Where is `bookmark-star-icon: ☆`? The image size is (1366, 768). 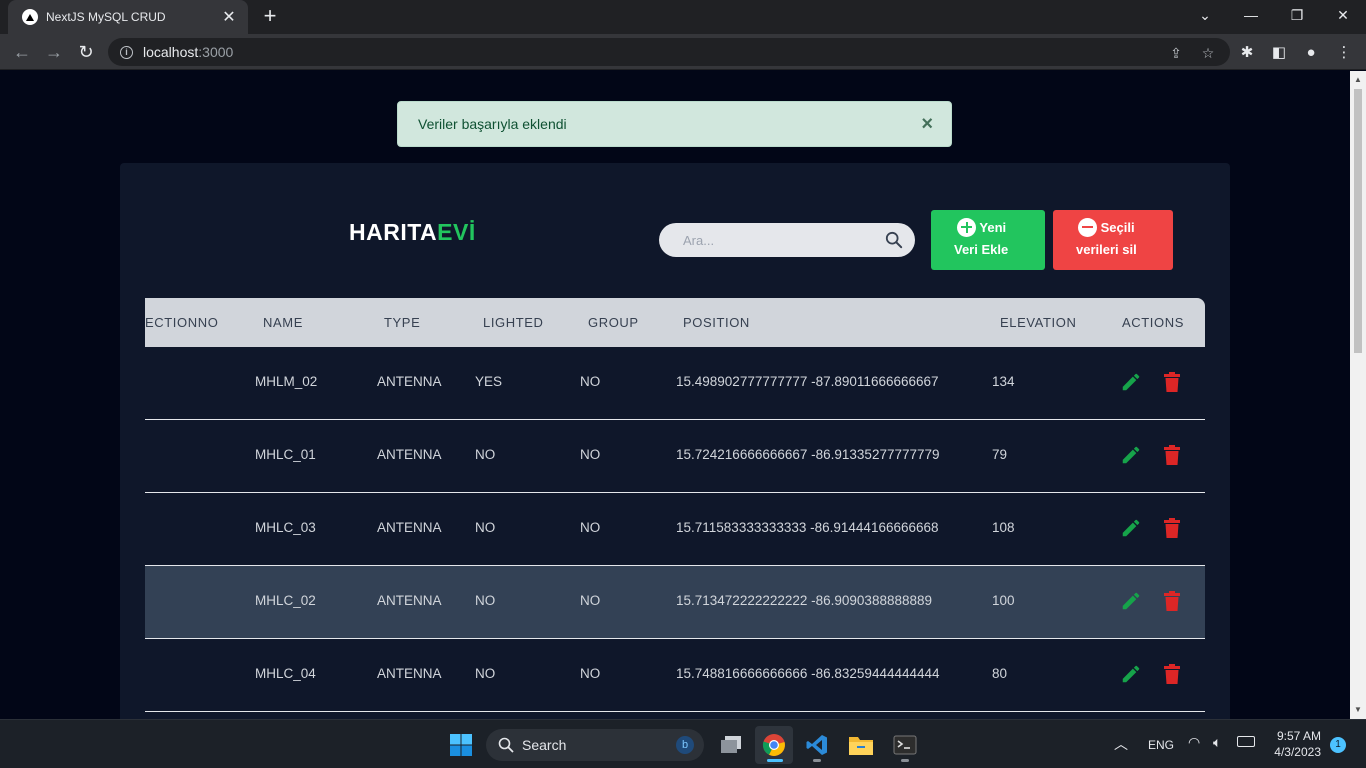
bookmark-star-icon: ☆ is located at coordinates (1208, 53).